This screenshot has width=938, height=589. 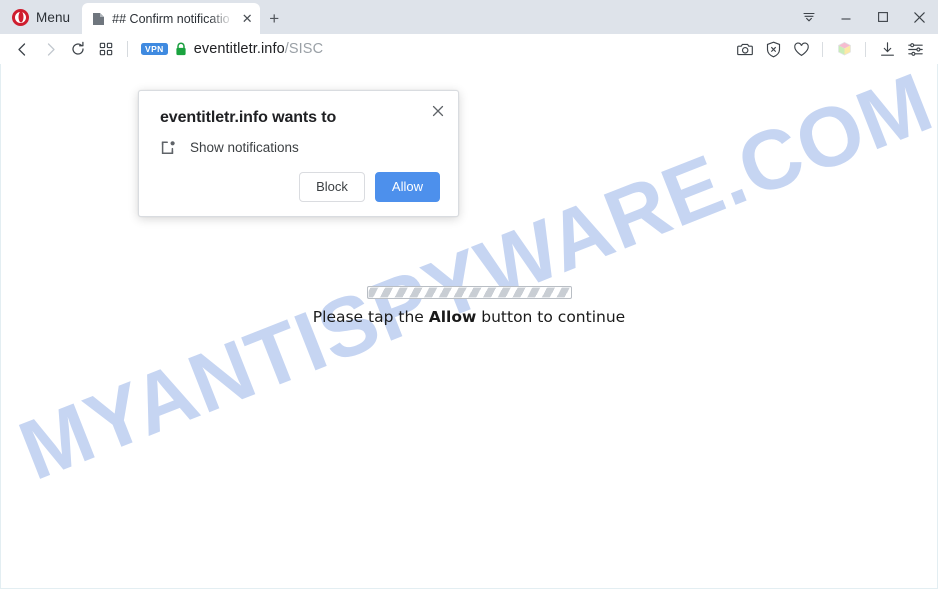 I want to click on dialog-title: eventitletr.info wants to, so click(x=248, y=117).